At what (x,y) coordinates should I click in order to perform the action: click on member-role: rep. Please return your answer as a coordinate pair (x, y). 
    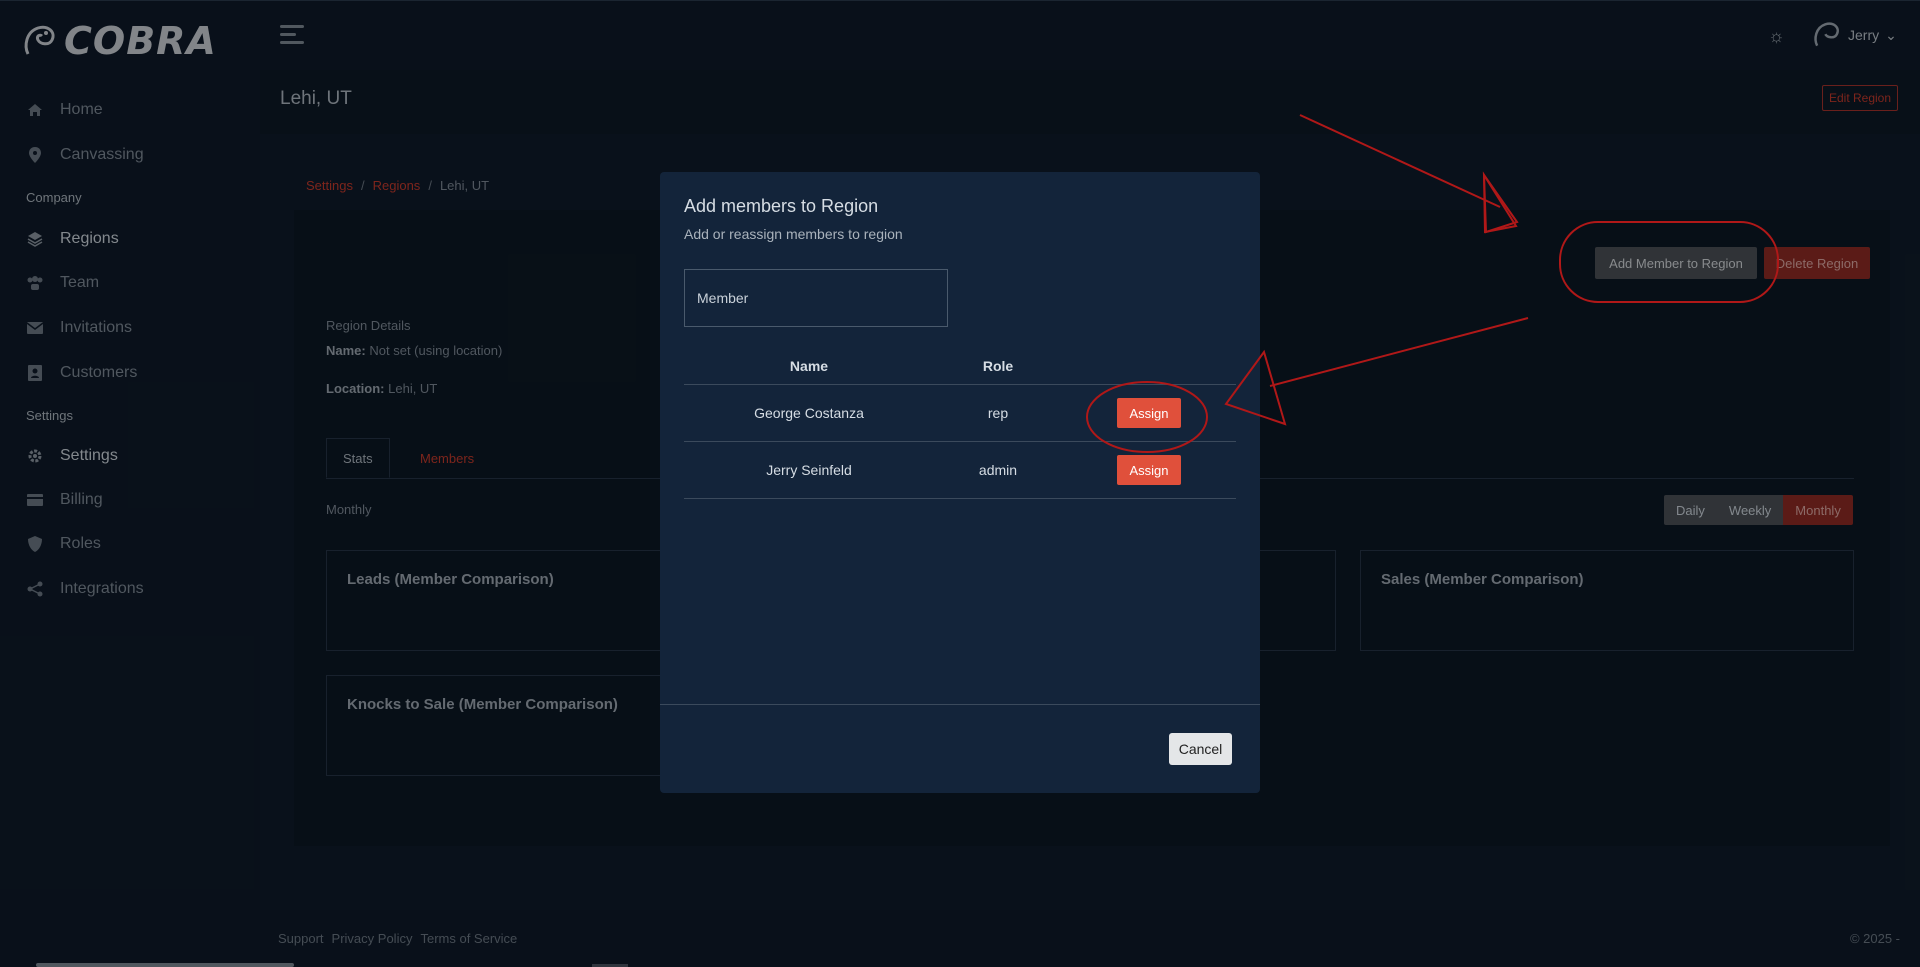
    Looking at the image, I should click on (998, 413).